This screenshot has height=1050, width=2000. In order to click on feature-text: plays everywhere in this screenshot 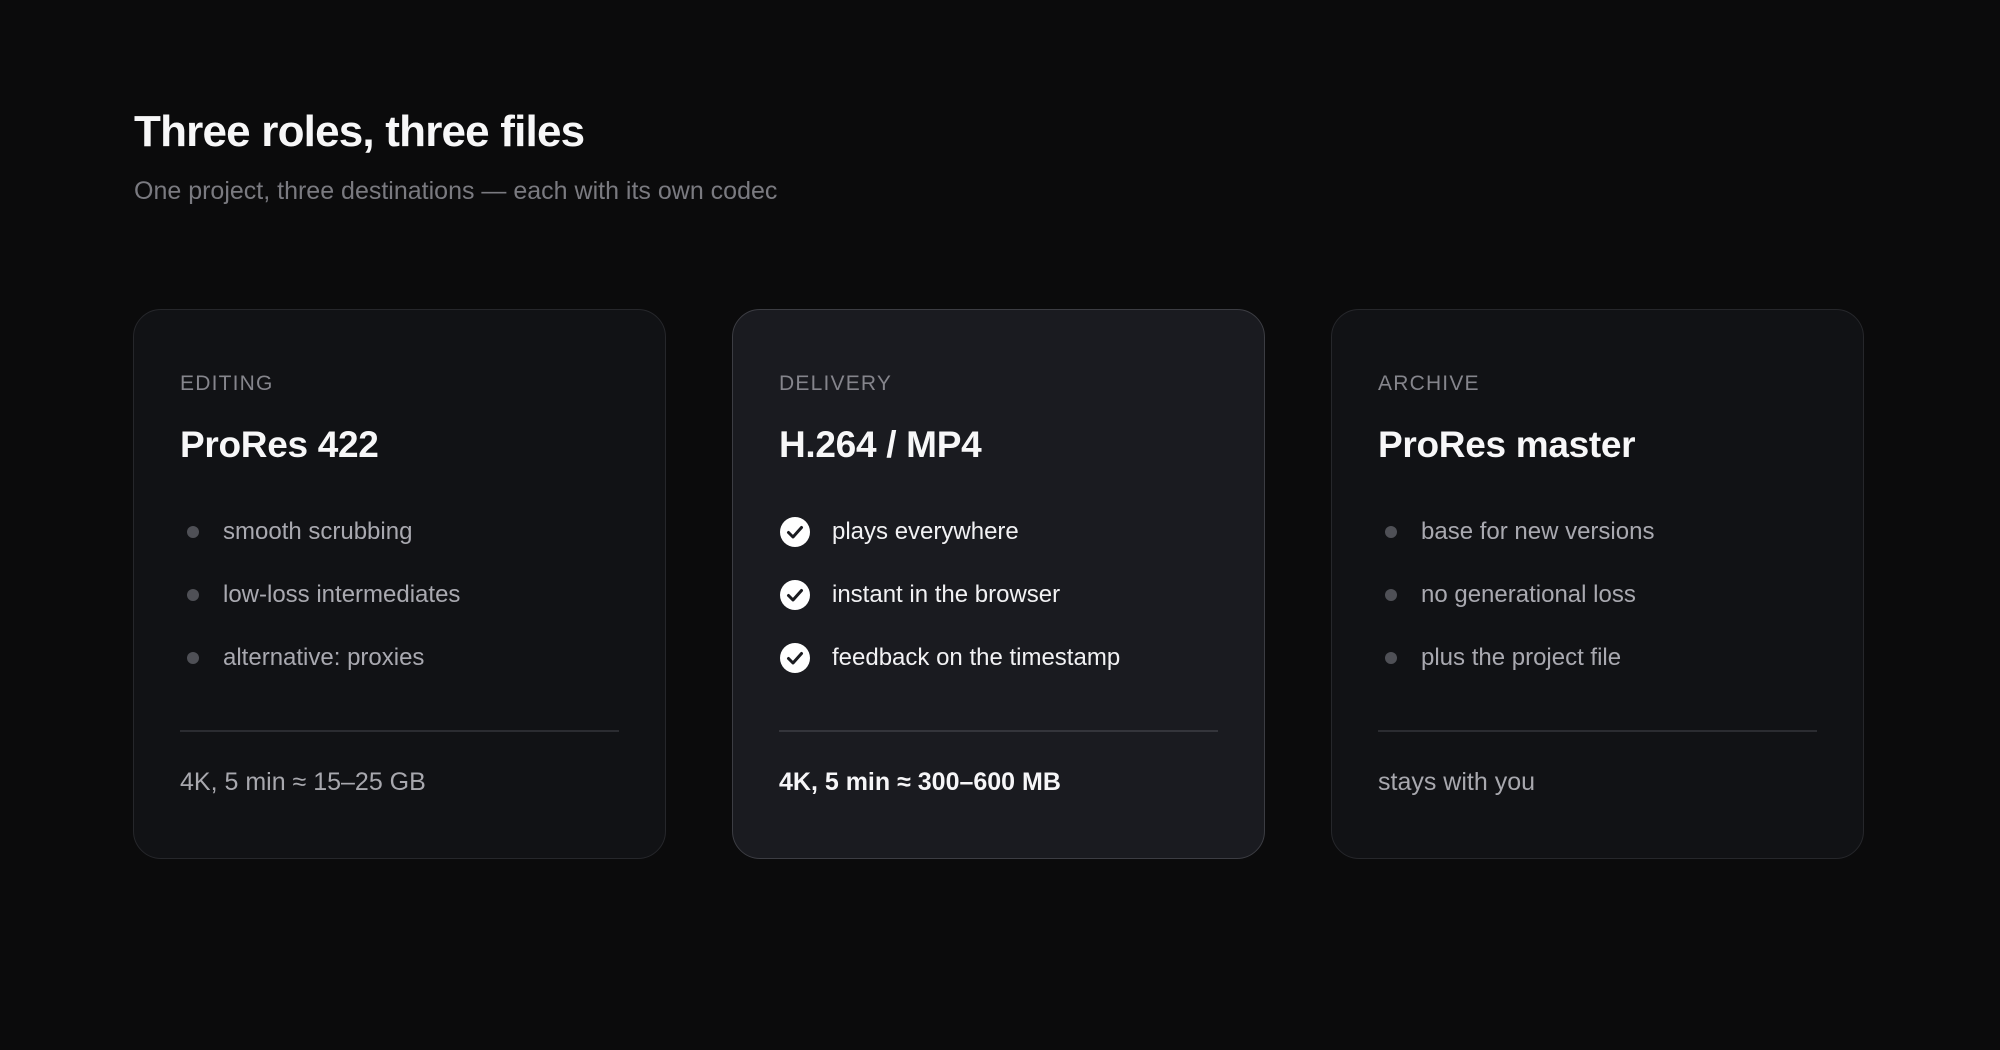, I will do `click(925, 531)`.